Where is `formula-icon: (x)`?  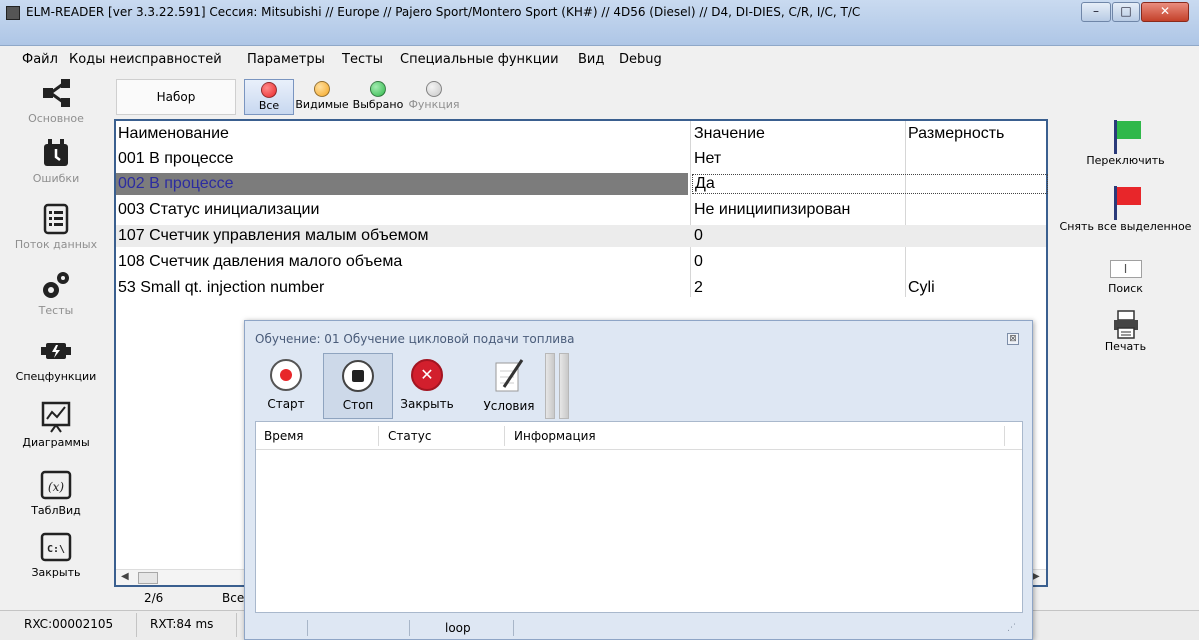
formula-icon: (x) is located at coordinates (56, 485).